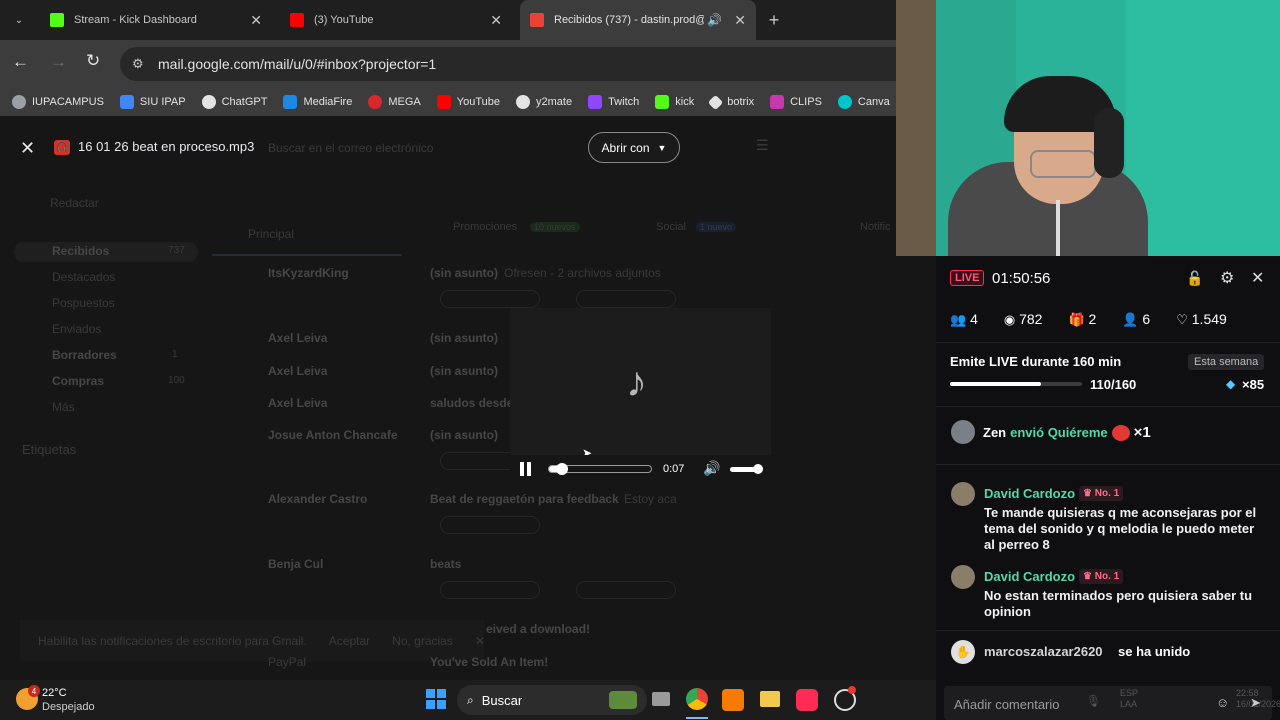  What do you see at coordinates (58, 62) in the screenshot?
I see `forward-icon: →` at bounding box center [58, 62].